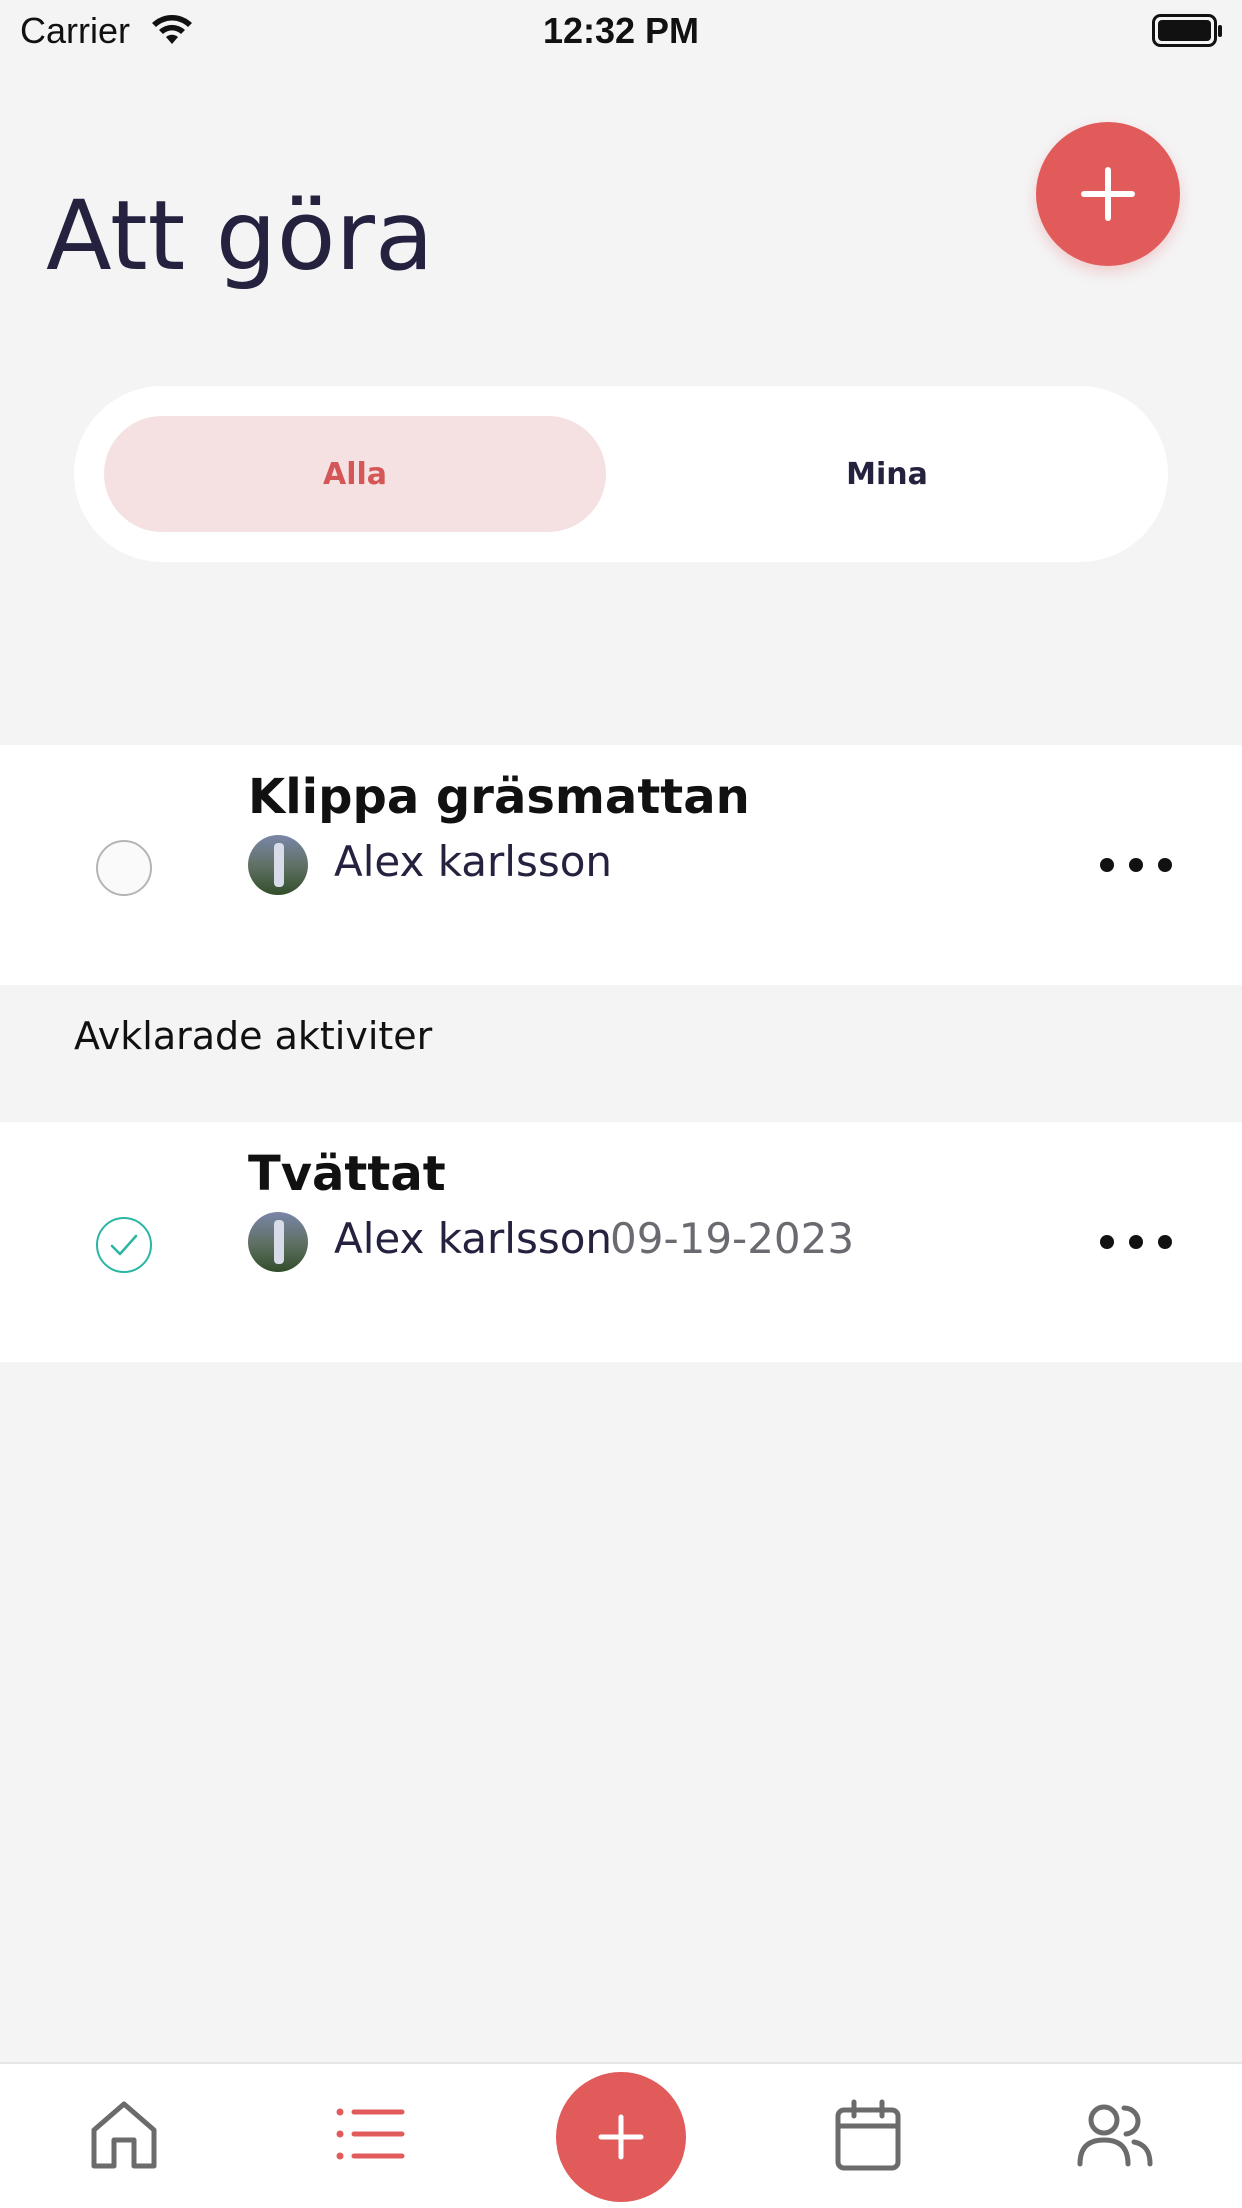 The width and height of the screenshot is (1242, 2208). What do you see at coordinates (253, 1036) in the screenshot?
I see `completed-section-heading: Avklarade aktiviter` at bounding box center [253, 1036].